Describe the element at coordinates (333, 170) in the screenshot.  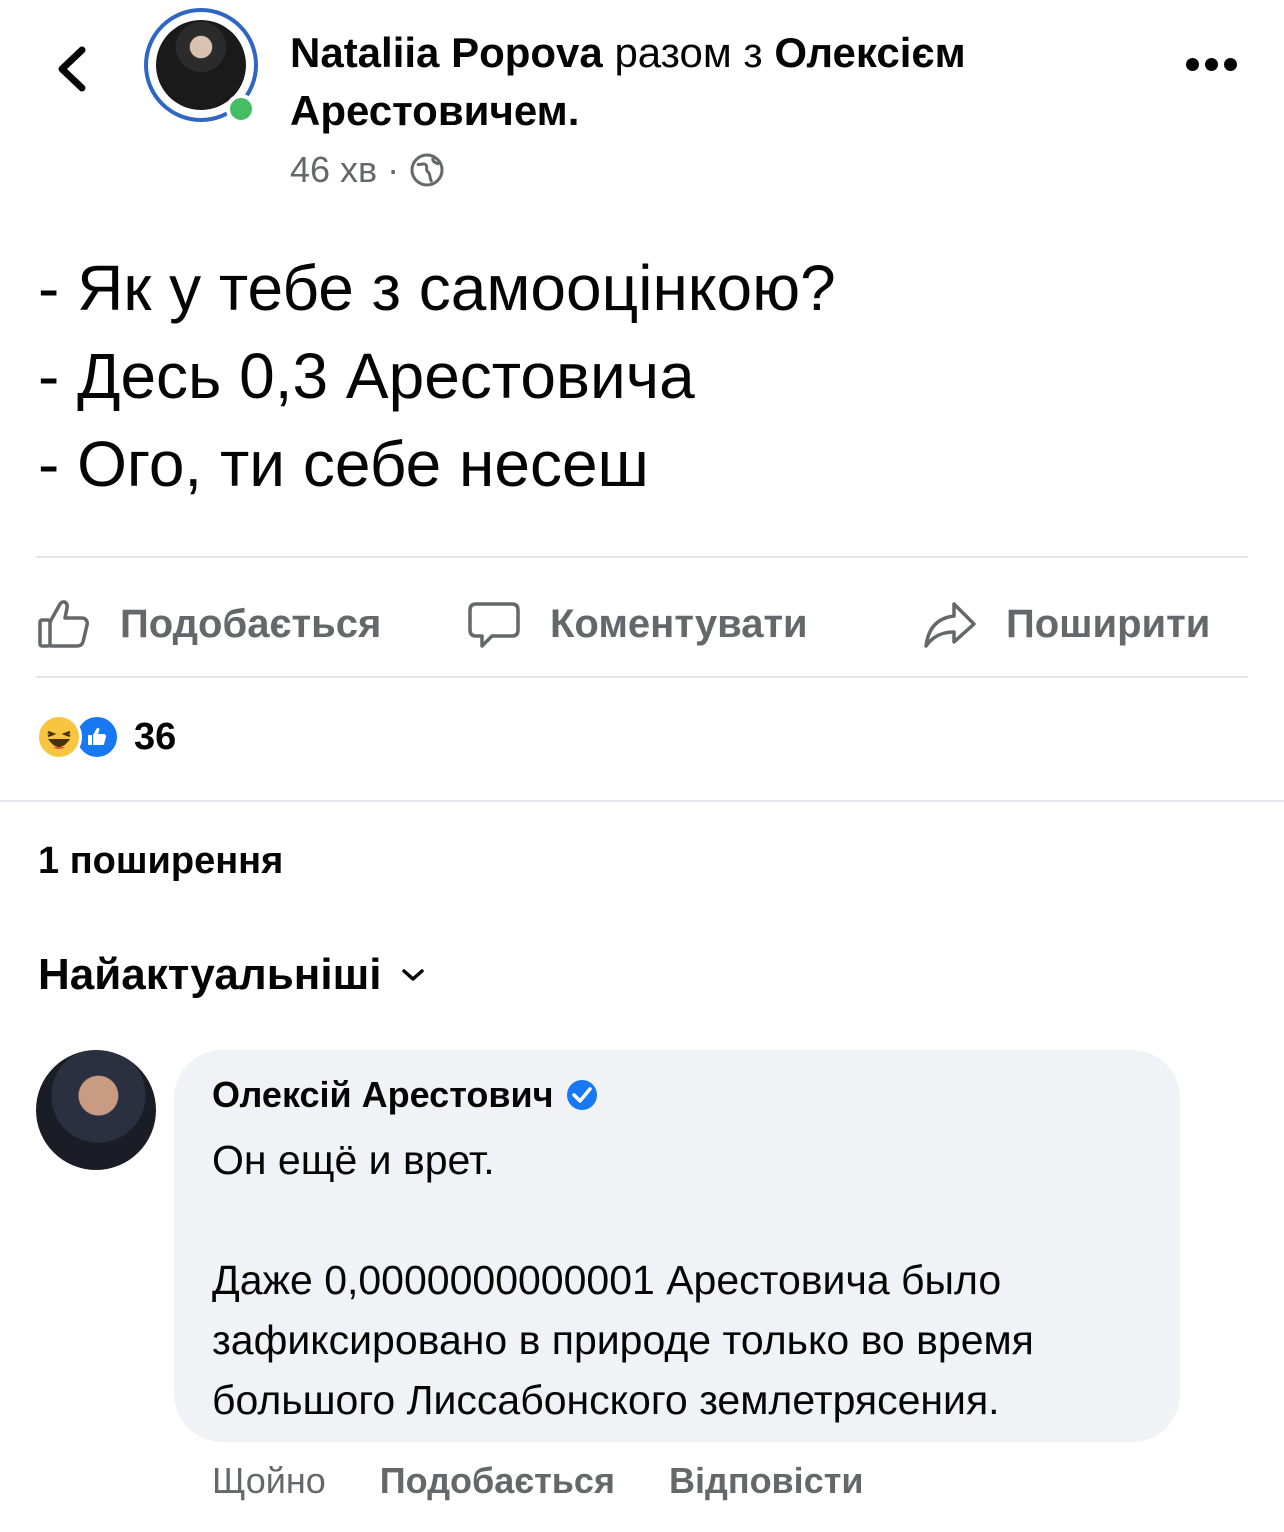
I see `post-time: 46 хв` at that location.